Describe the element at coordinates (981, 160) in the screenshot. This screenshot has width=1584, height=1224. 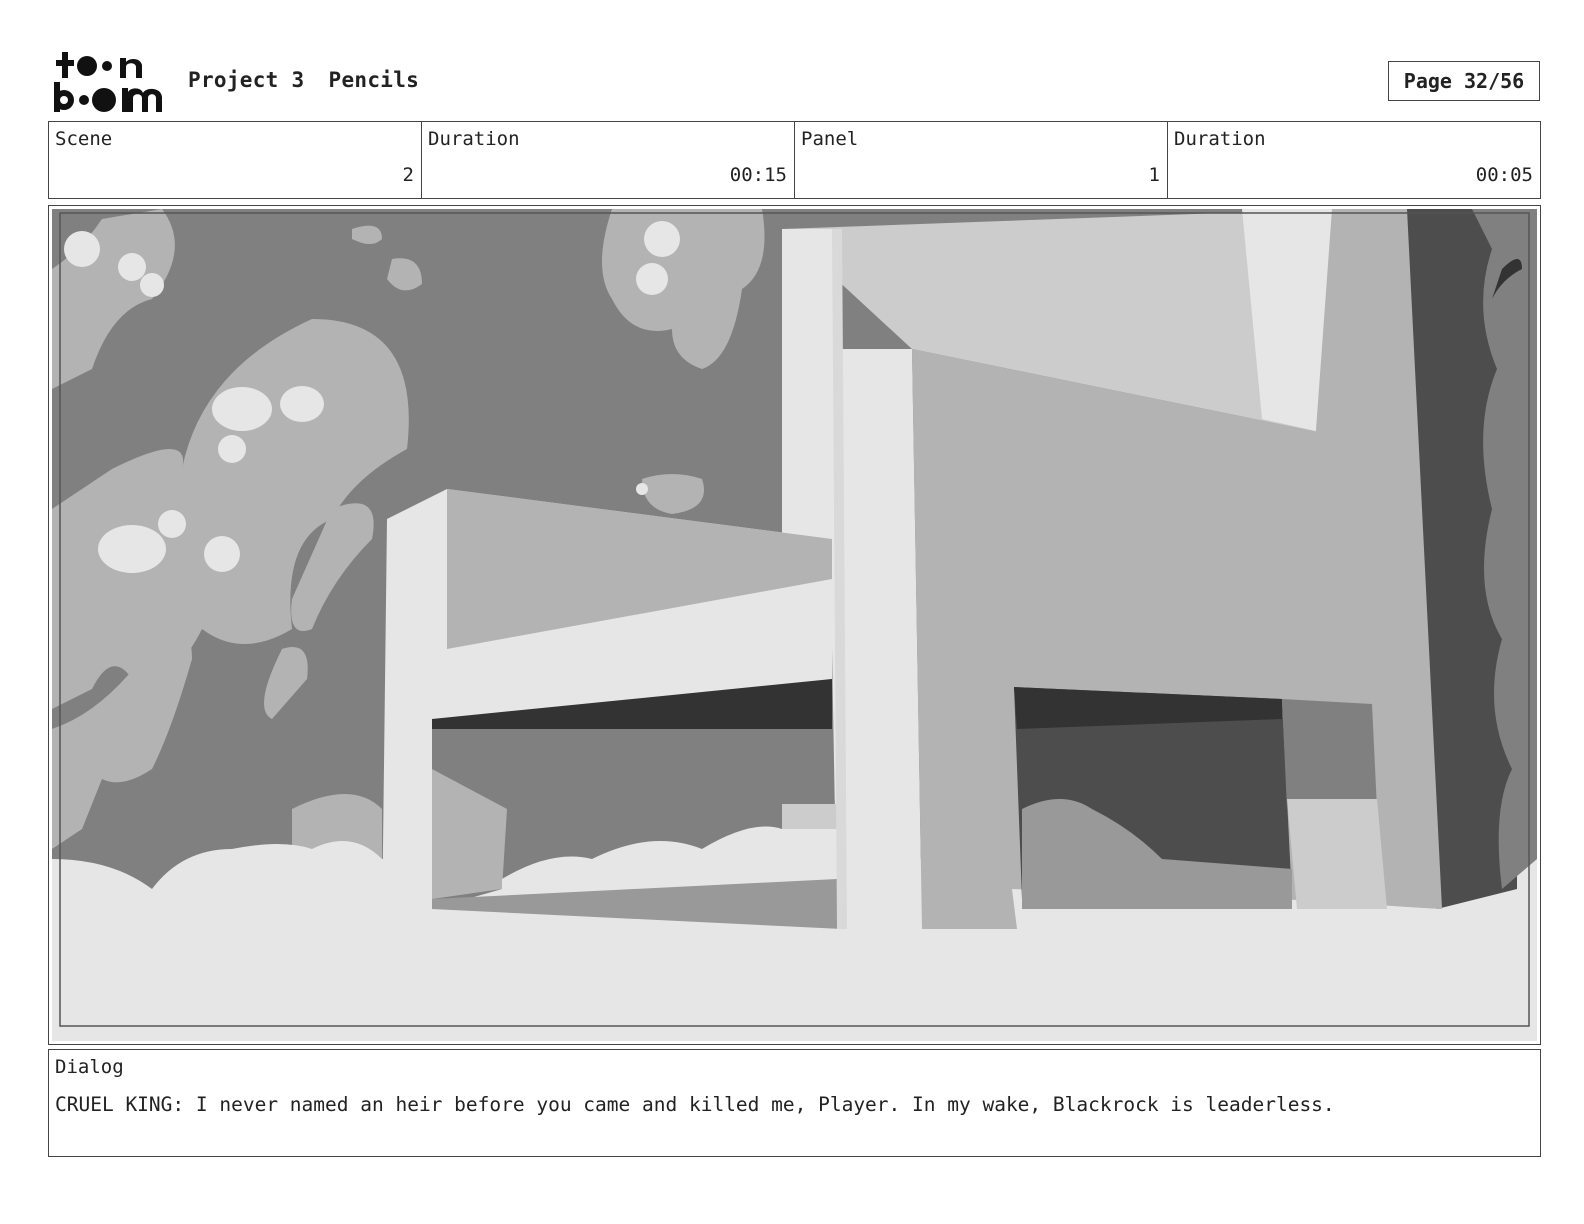
I see `panel-cell: Panel 1` at that location.